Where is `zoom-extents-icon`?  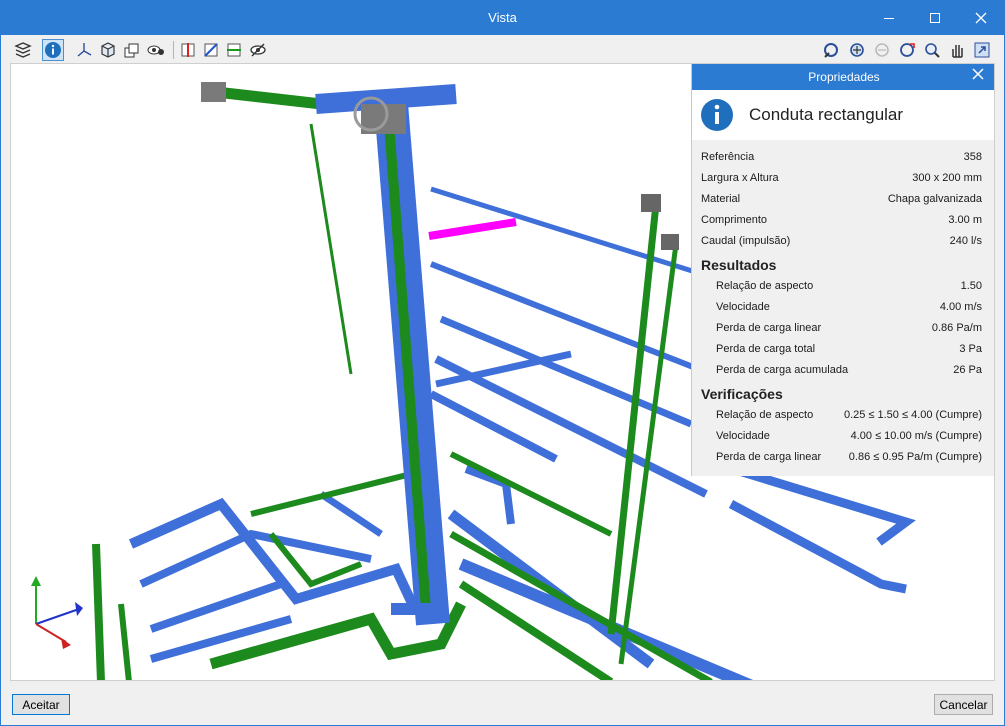 zoom-extents-icon is located at coordinates (857, 50).